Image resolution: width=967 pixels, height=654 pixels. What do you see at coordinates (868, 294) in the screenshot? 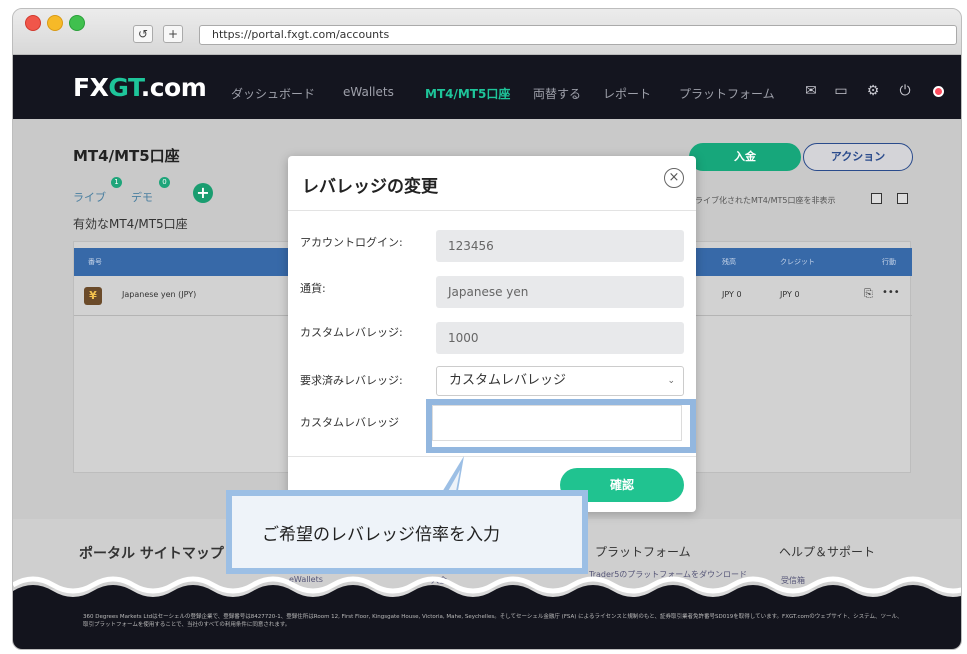
I see `login-icon: ⎘` at bounding box center [868, 294].